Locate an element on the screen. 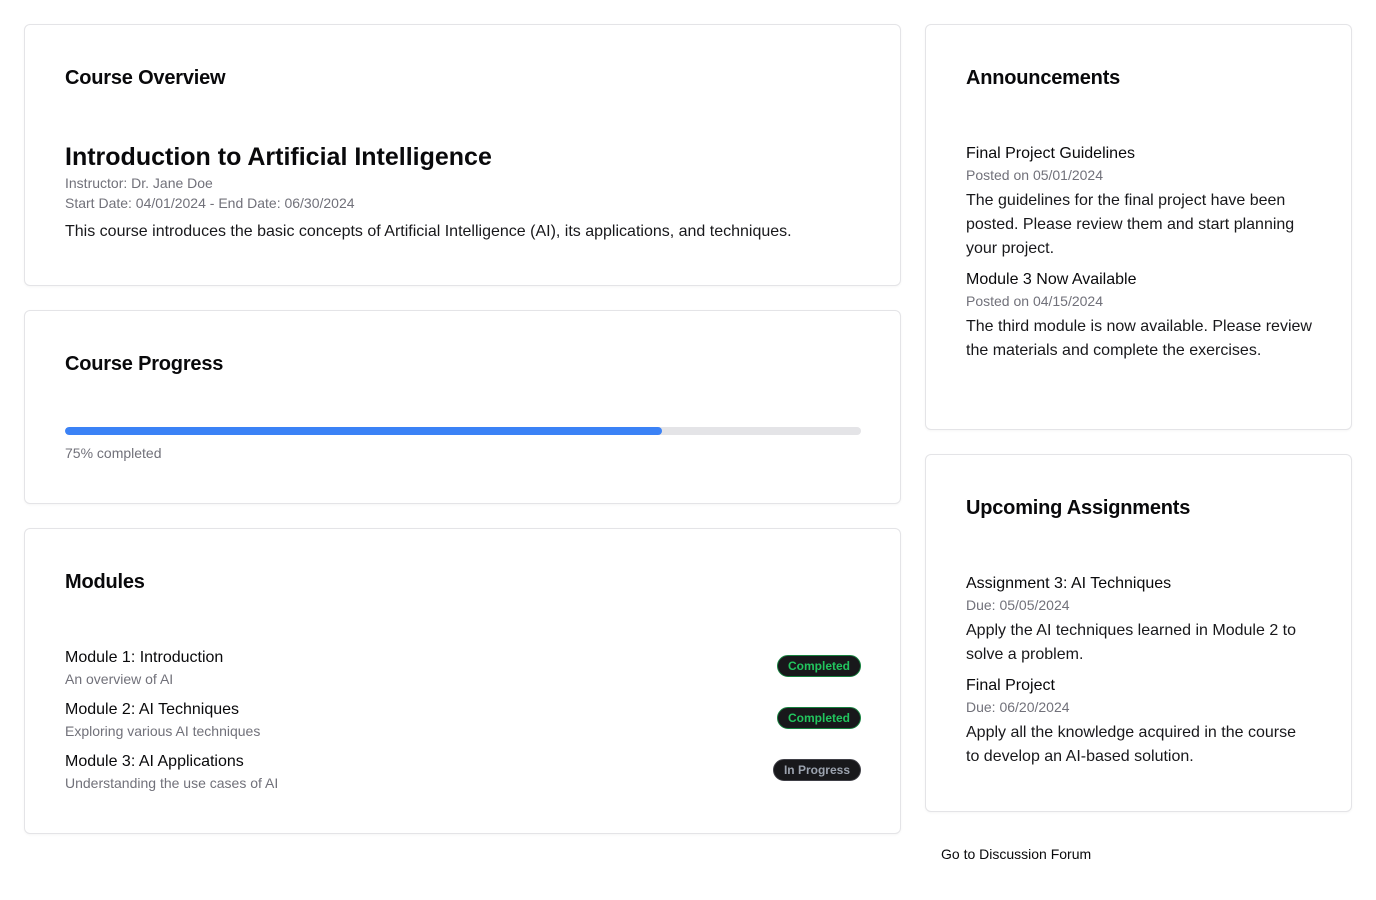 The width and height of the screenshot is (1376, 900). course-name: Introduction to Artificial Intelligence is located at coordinates (278, 157).